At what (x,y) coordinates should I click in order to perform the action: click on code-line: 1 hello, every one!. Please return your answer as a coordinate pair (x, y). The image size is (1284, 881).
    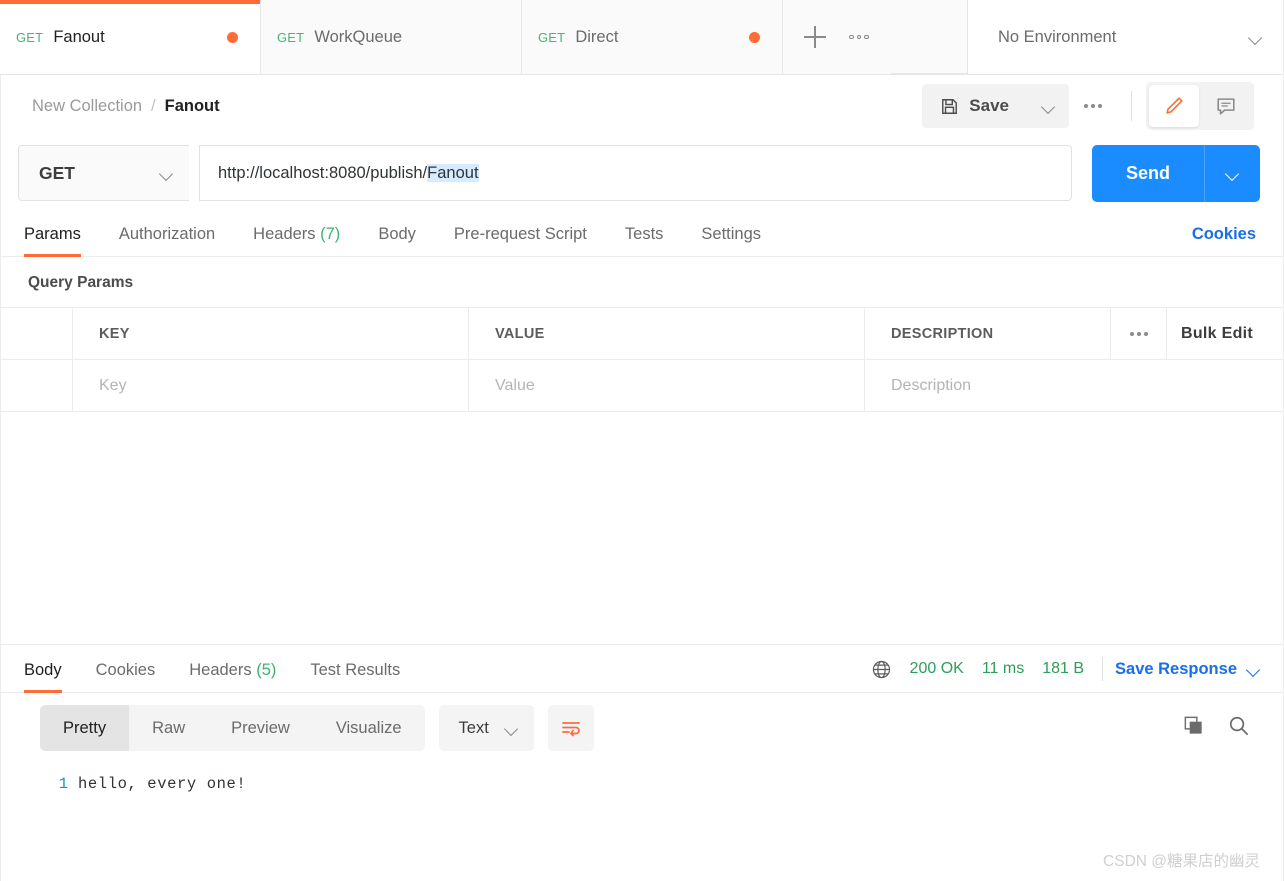
    Looking at the image, I should click on (642, 784).